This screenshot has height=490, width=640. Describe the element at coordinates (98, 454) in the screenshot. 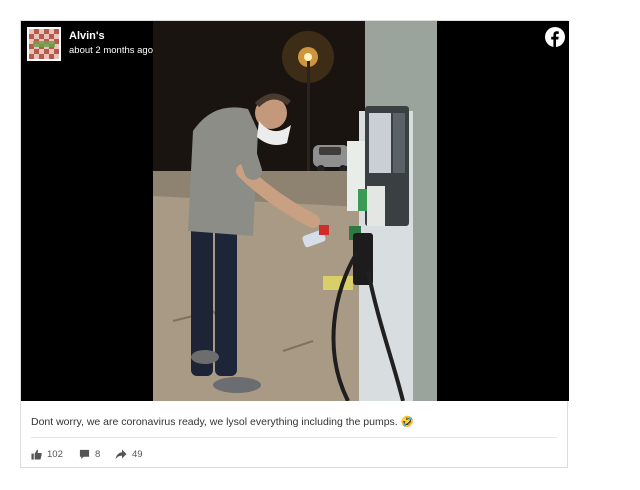

I see `comments-count: 8` at that location.